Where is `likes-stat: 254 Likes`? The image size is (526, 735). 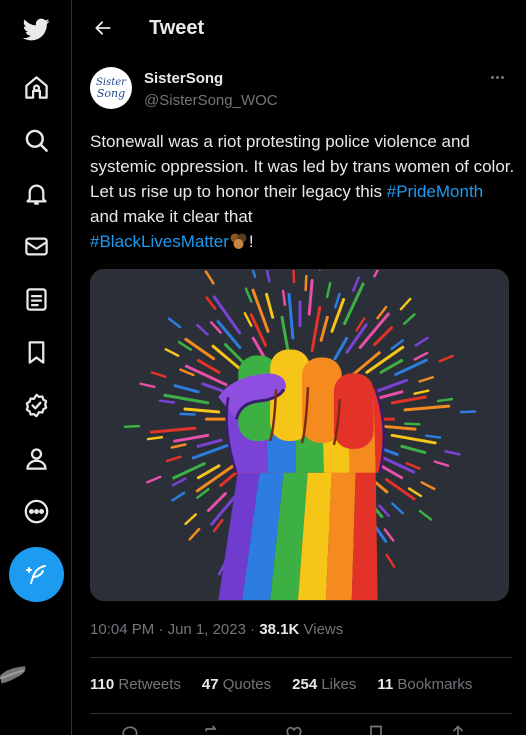
likes-stat: 254 Likes is located at coordinates (324, 684).